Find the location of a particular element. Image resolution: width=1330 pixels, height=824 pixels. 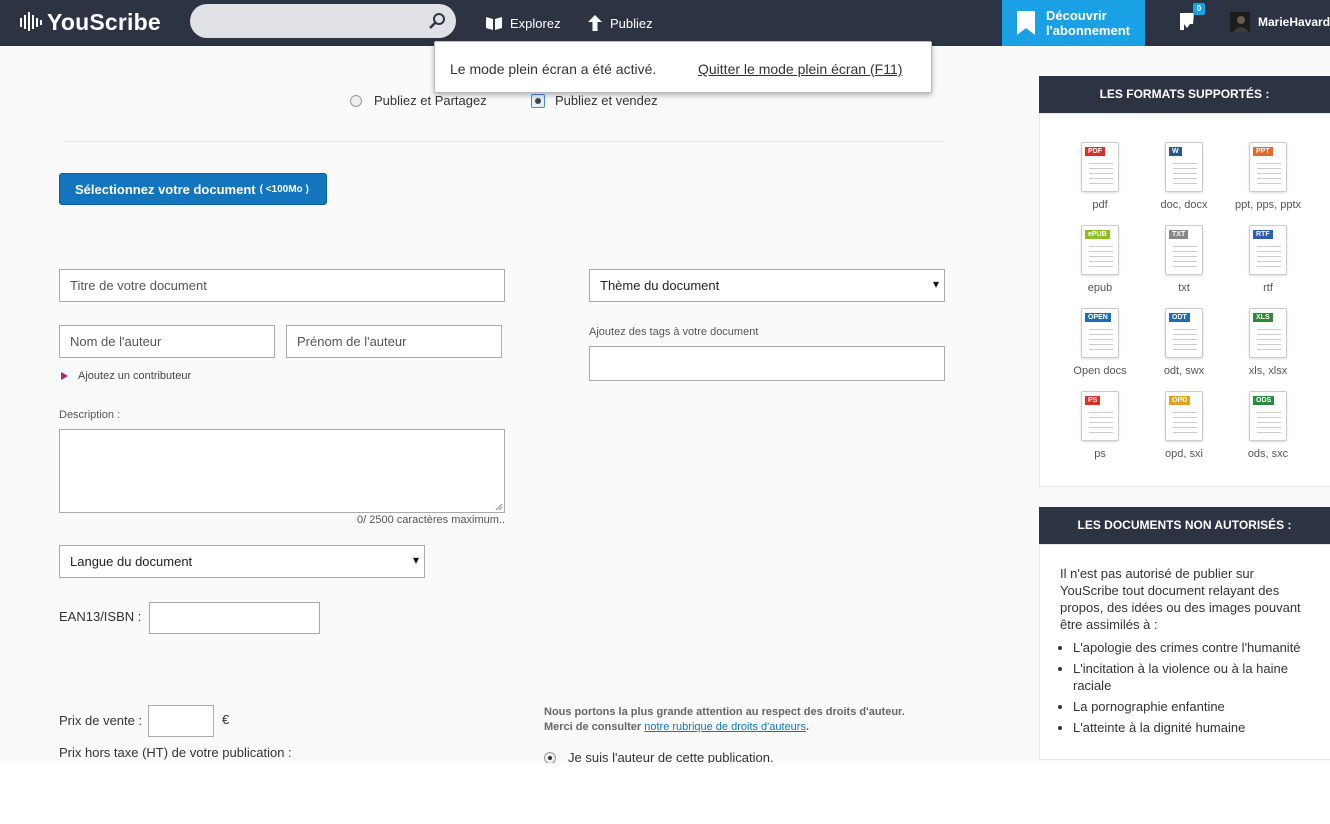

file-type-tag: ePUB is located at coordinates (1097, 234).